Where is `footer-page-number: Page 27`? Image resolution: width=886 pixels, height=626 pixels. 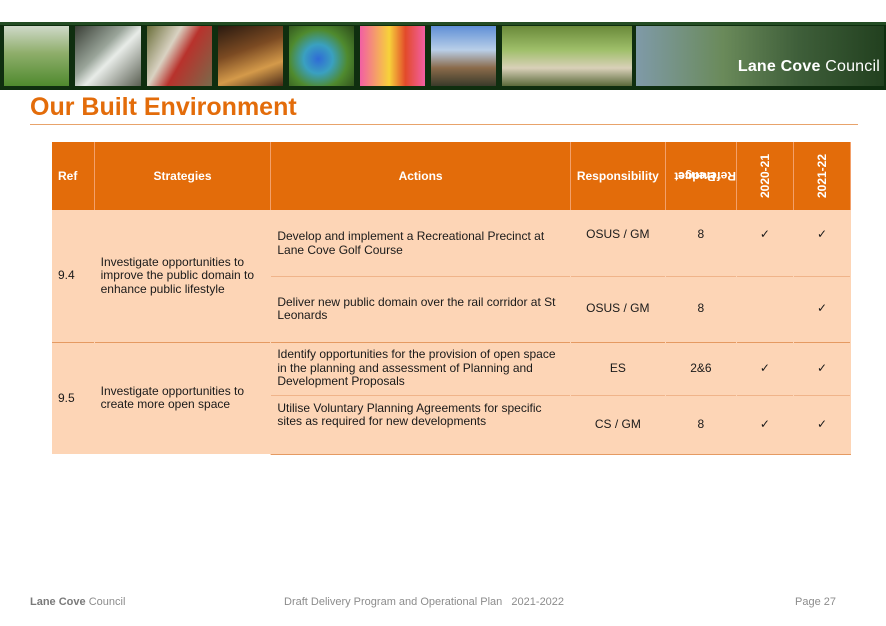
footer-page-number: Page 27 is located at coordinates (815, 602).